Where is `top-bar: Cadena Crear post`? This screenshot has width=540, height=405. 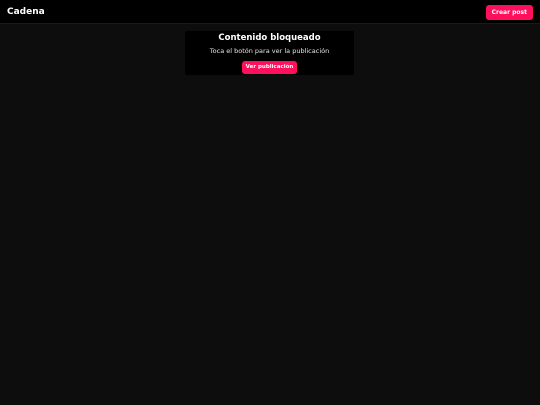
top-bar: Cadena Crear post is located at coordinates (270, 12).